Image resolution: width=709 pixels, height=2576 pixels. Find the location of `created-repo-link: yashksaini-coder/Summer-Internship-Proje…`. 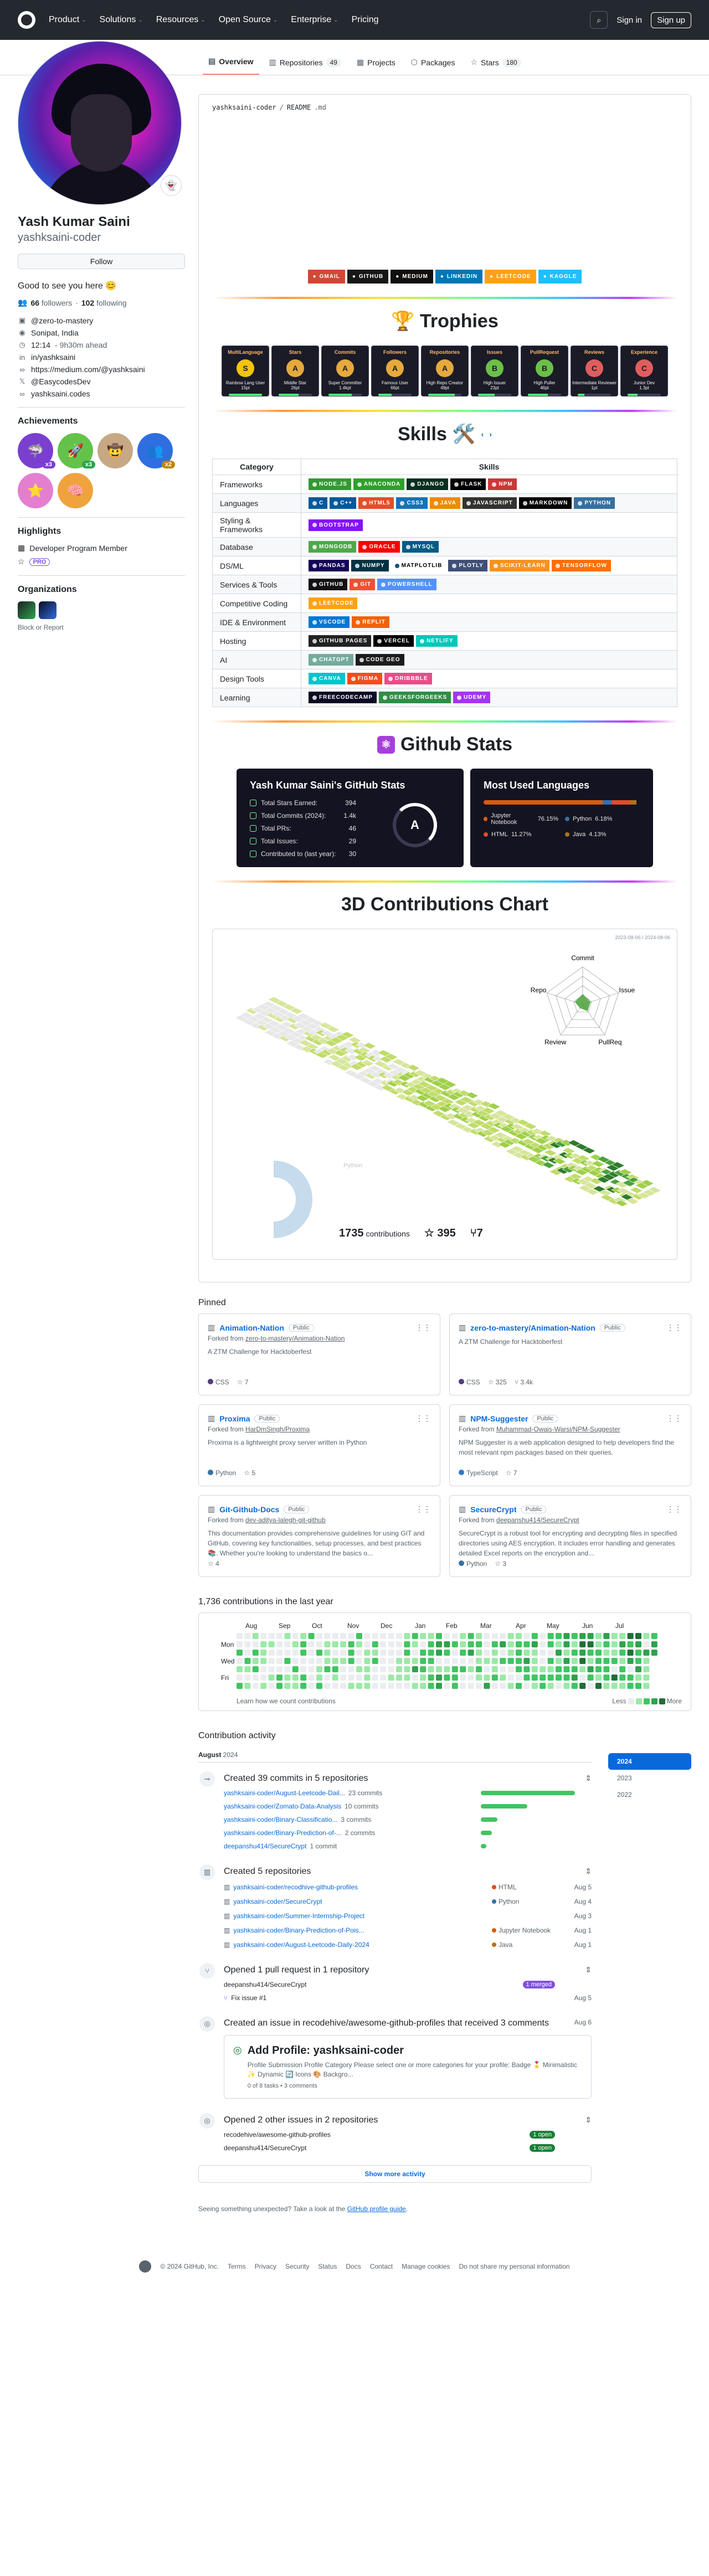

created-repo-link: yashksaini-coder/Summer-Internship-Proje… is located at coordinates (299, 1916).